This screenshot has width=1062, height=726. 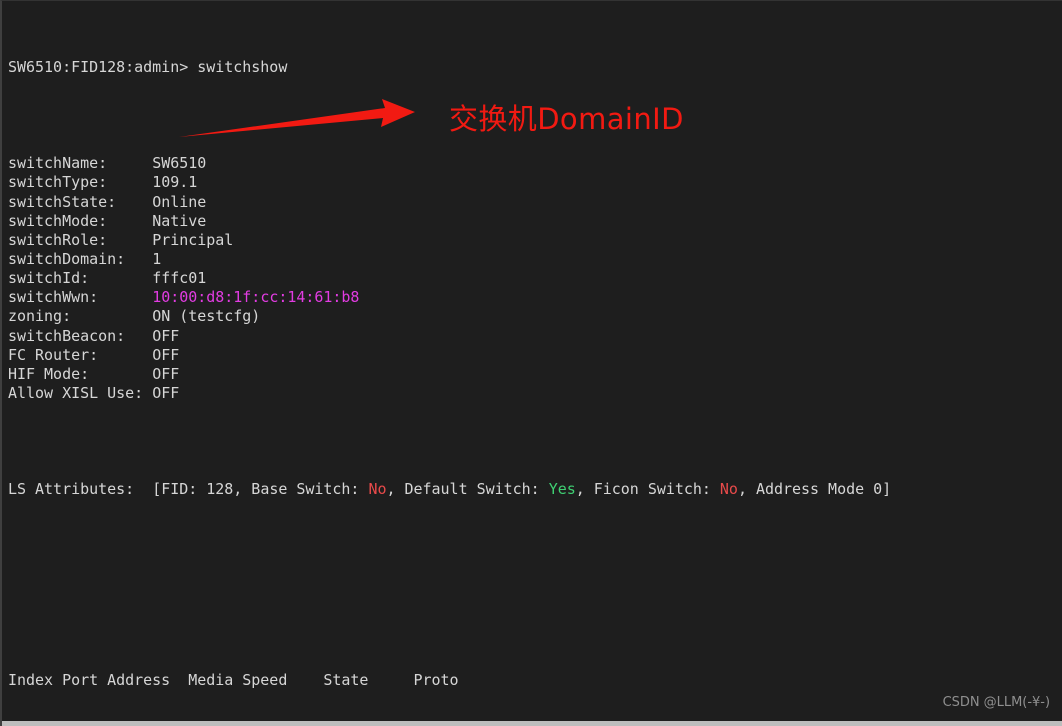 What do you see at coordinates (179, 201) in the screenshot?
I see `summary-value: Online` at bounding box center [179, 201].